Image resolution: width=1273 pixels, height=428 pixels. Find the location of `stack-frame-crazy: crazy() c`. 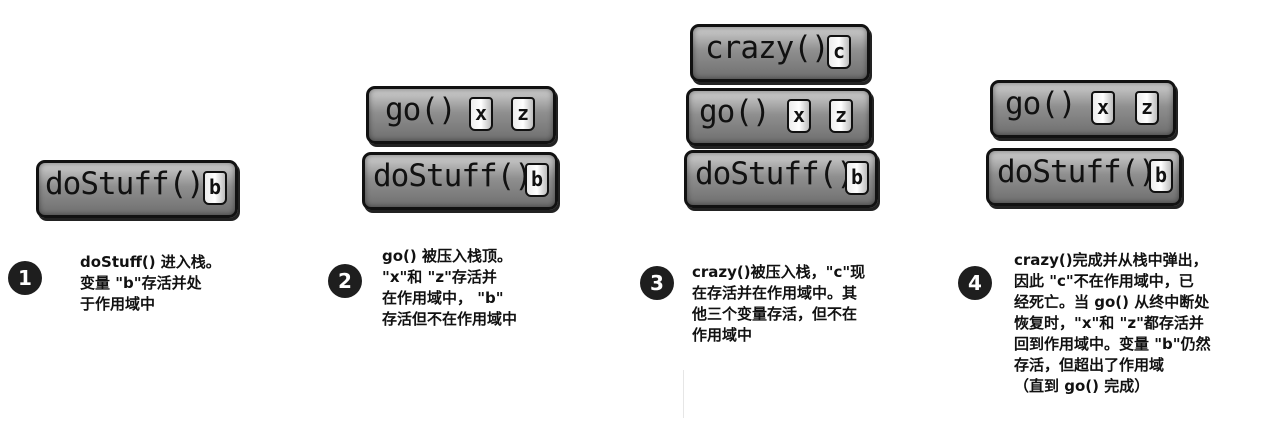

stack-frame-crazy: crazy() c is located at coordinates (780, 53).